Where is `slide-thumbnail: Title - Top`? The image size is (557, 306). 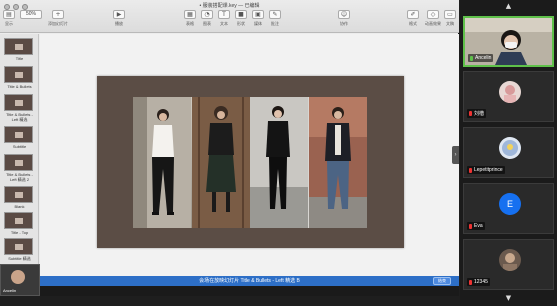 slide-thumbnail: Title - Top is located at coordinates (19, 223).